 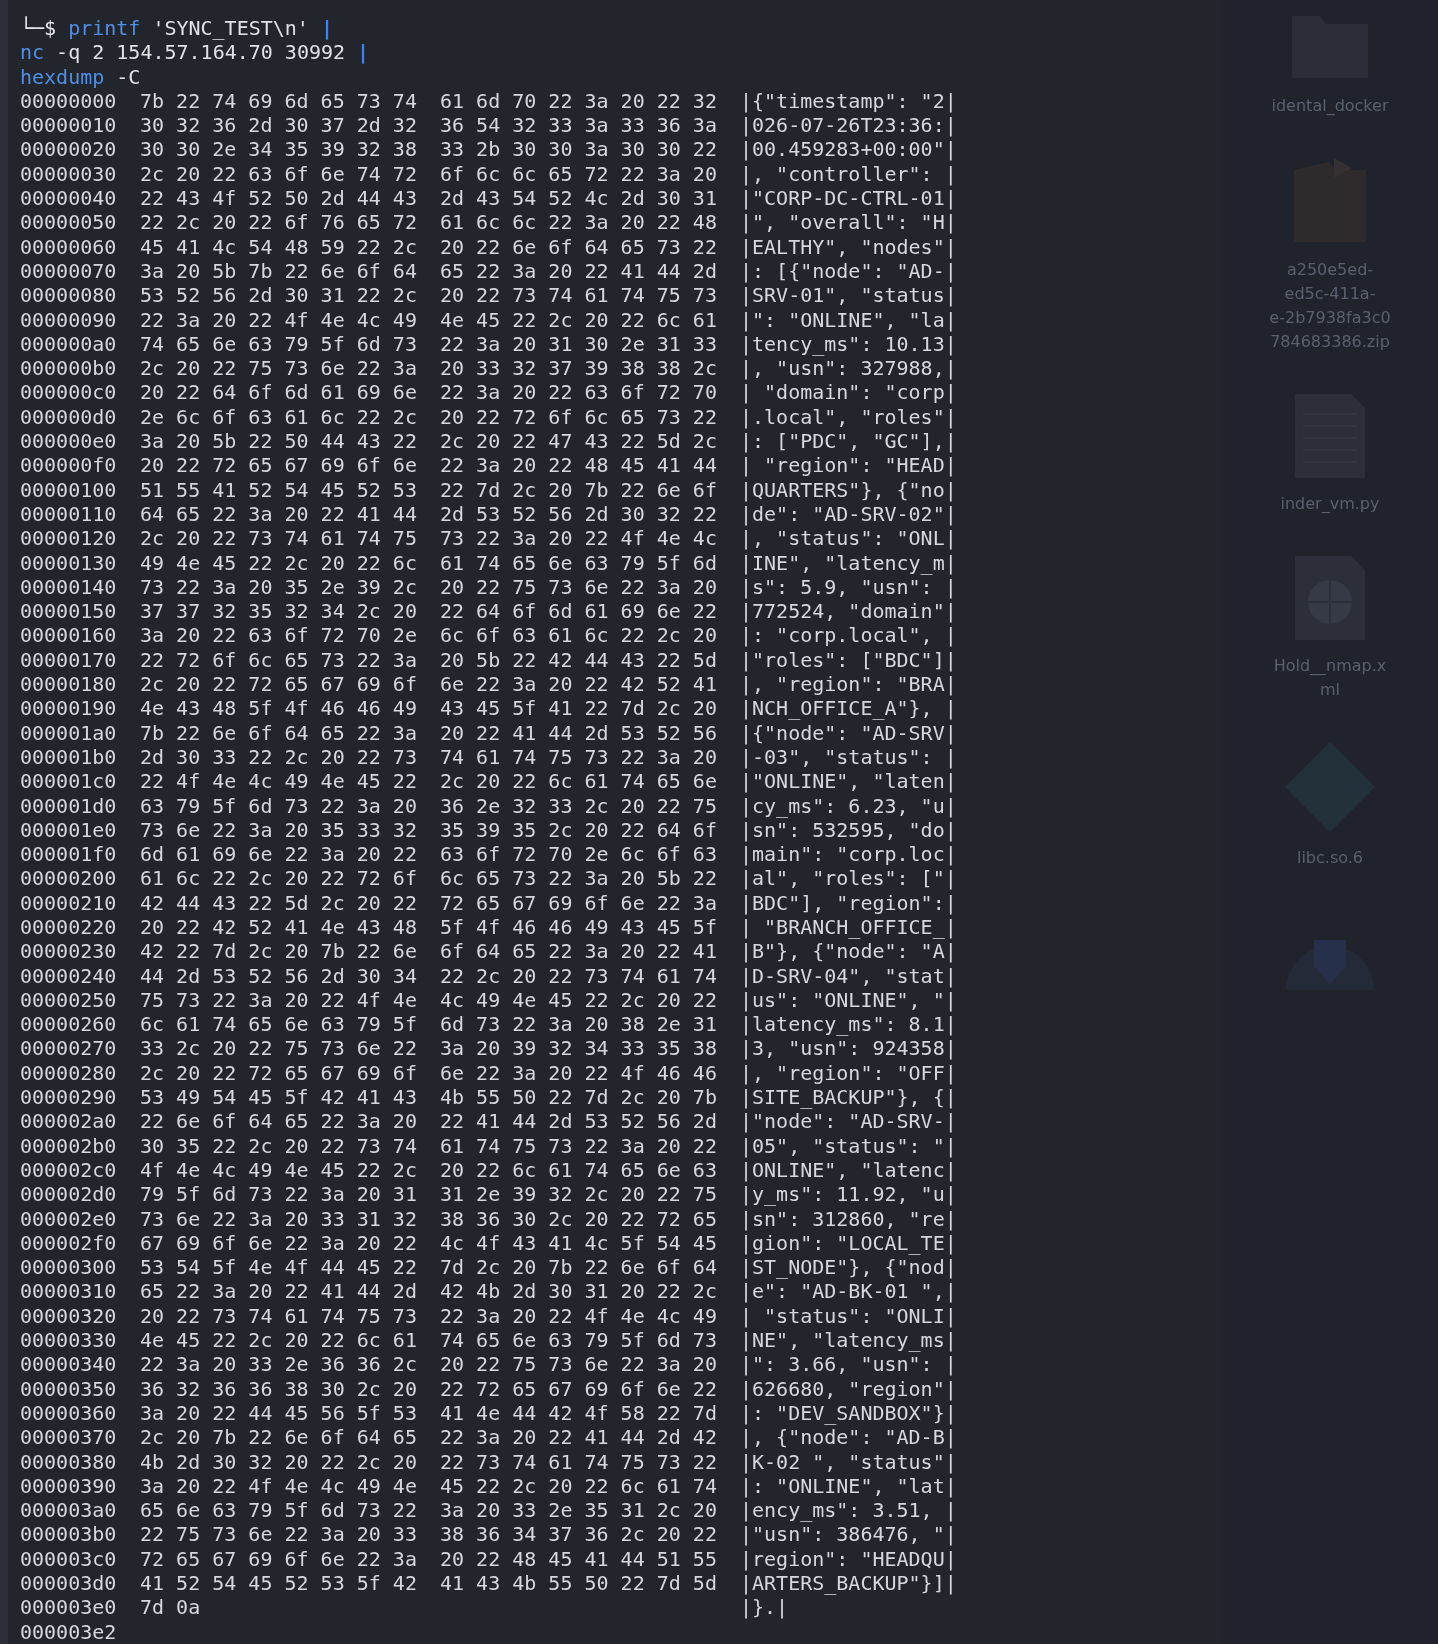 I want to click on hex-bytes: 79 5f 6d 73 22 3a 20 31, so click(x=279, y=1194).